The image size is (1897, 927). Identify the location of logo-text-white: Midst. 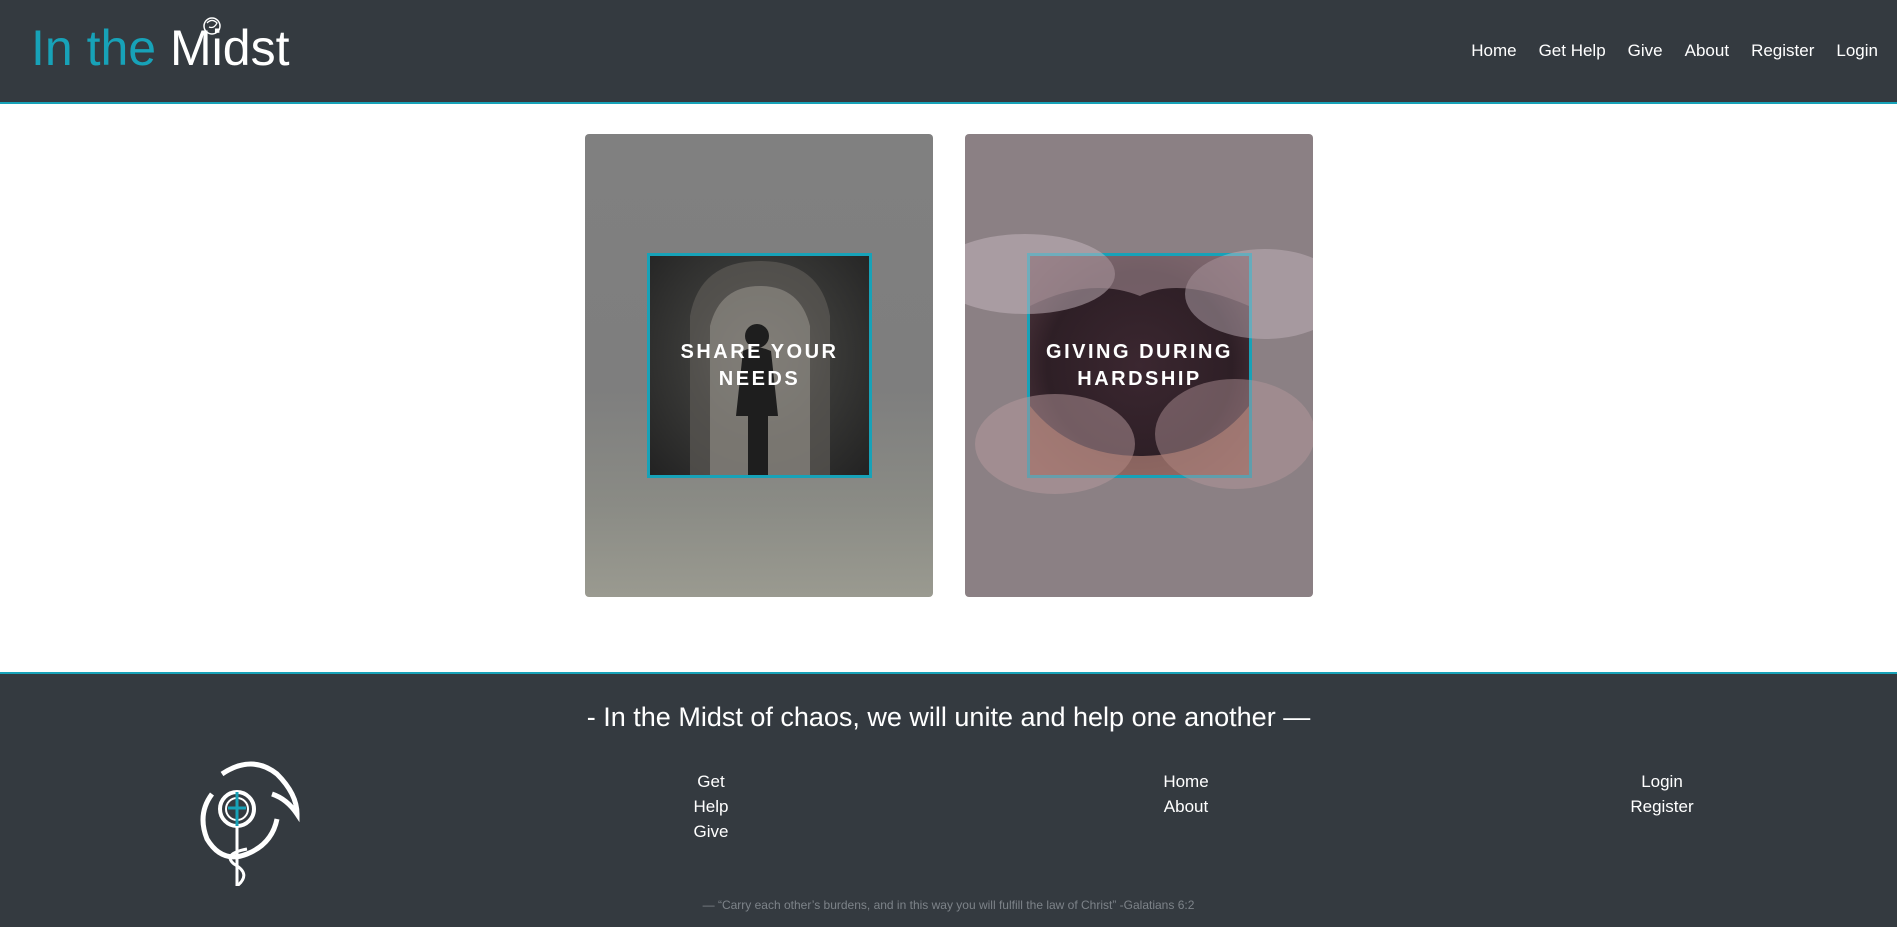
(230, 48).